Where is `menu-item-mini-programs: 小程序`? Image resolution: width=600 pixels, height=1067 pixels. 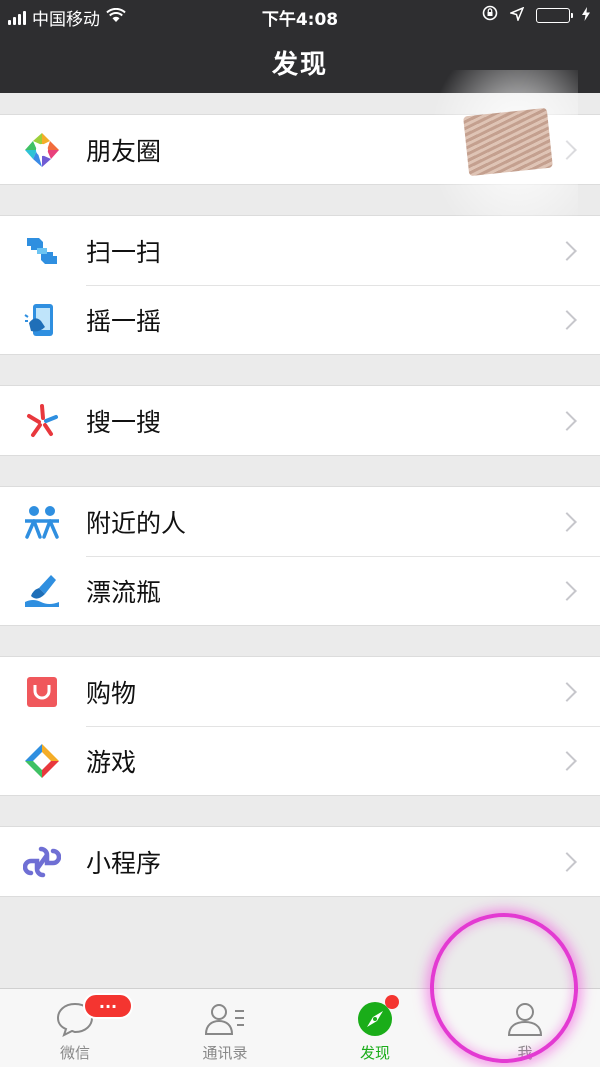 menu-item-mini-programs: 小程序 is located at coordinates (300, 861).